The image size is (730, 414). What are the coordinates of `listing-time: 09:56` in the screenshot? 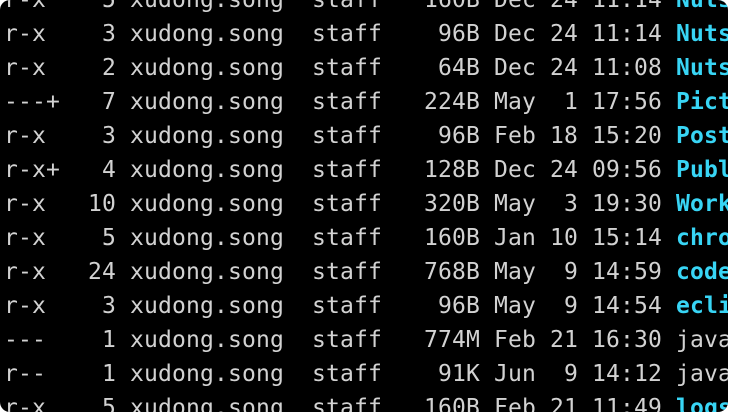 It's located at (626, 170).